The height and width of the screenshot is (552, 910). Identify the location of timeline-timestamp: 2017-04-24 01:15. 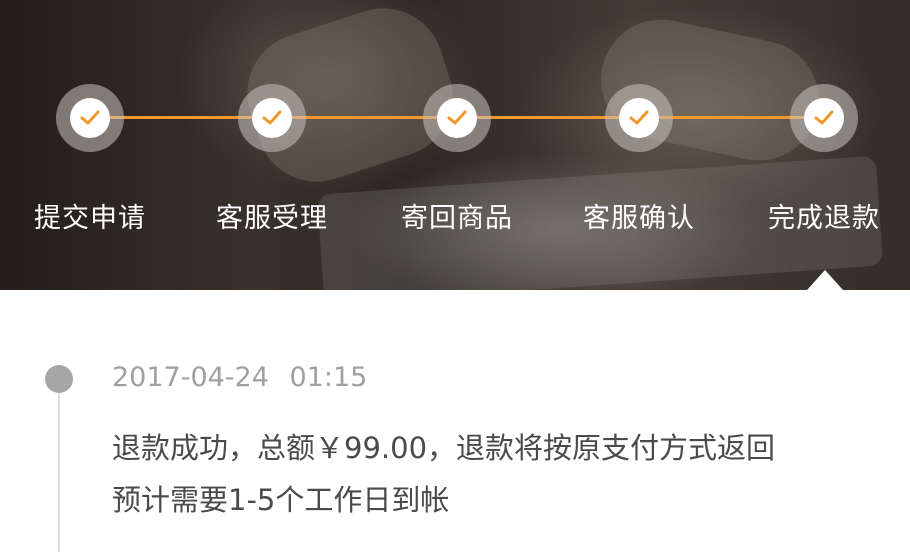
(240, 377).